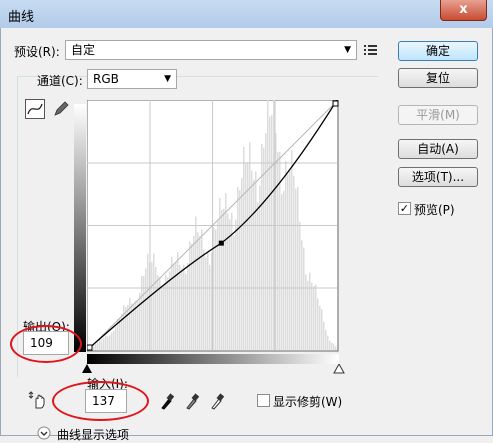 The height and width of the screenshot is (443, 493). I want to click on output-gradient-bar, so click(80, 228).